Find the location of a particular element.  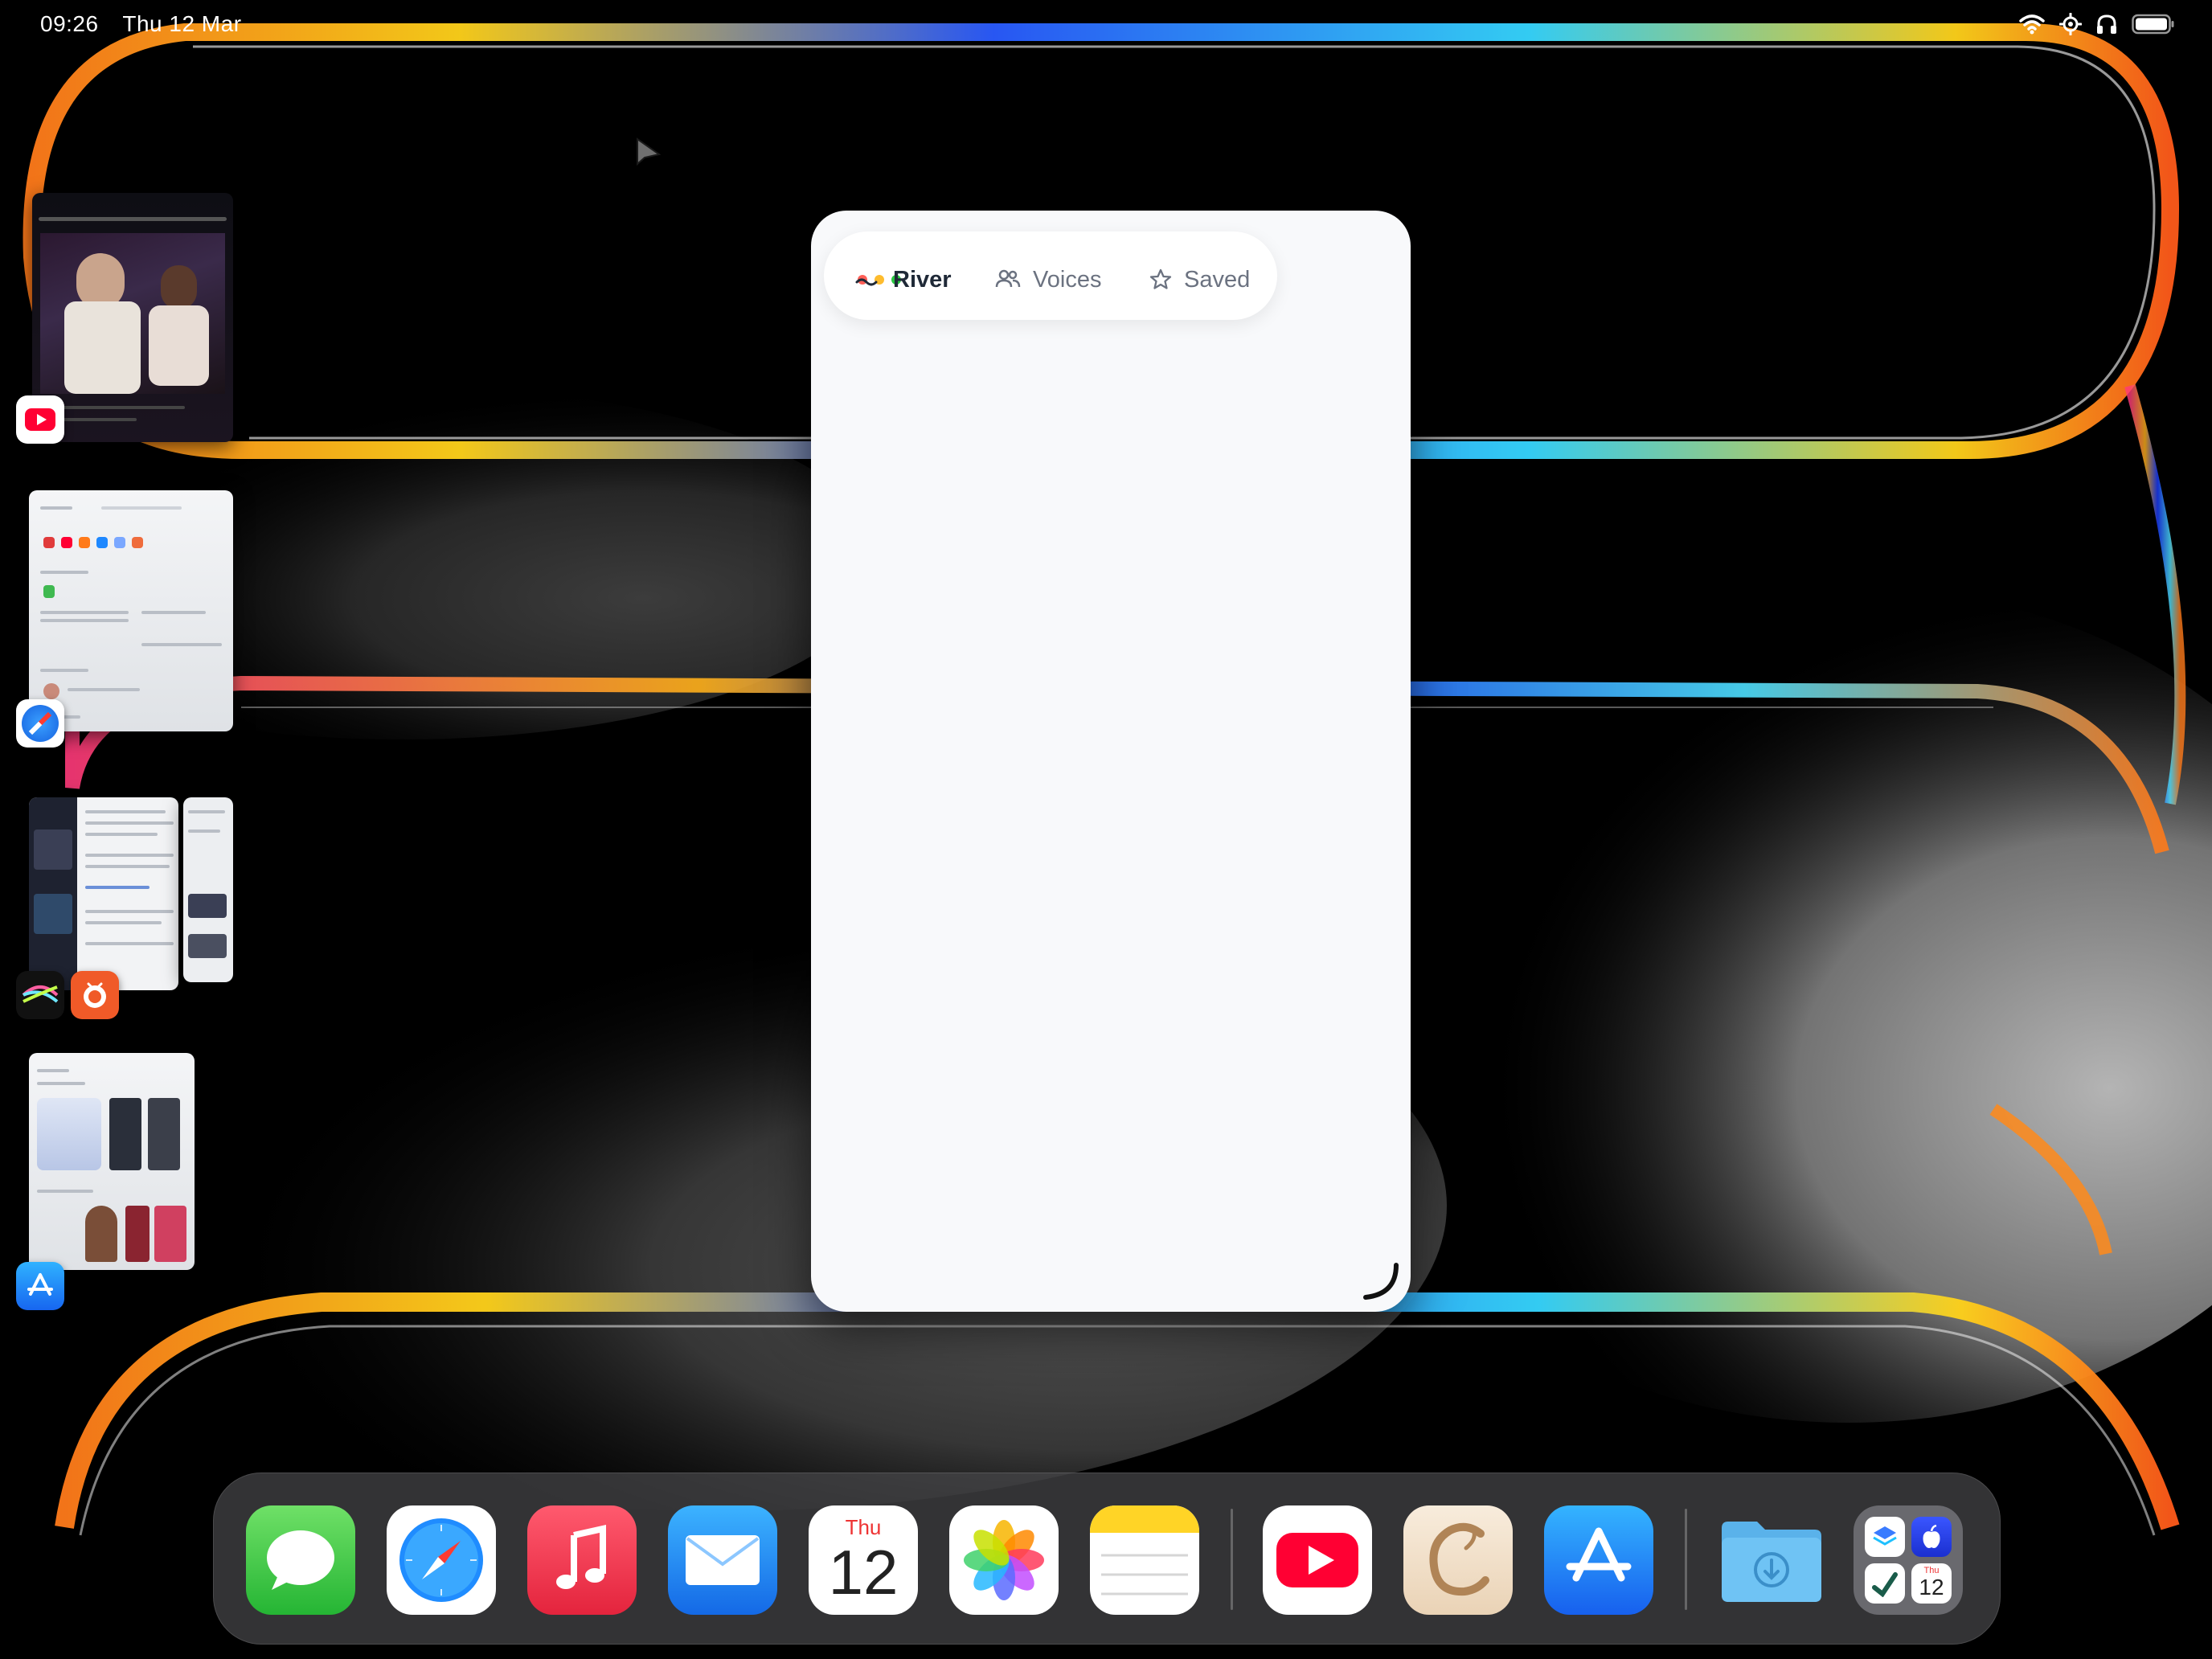

stage-news-window is located at coordinates (128, 908).